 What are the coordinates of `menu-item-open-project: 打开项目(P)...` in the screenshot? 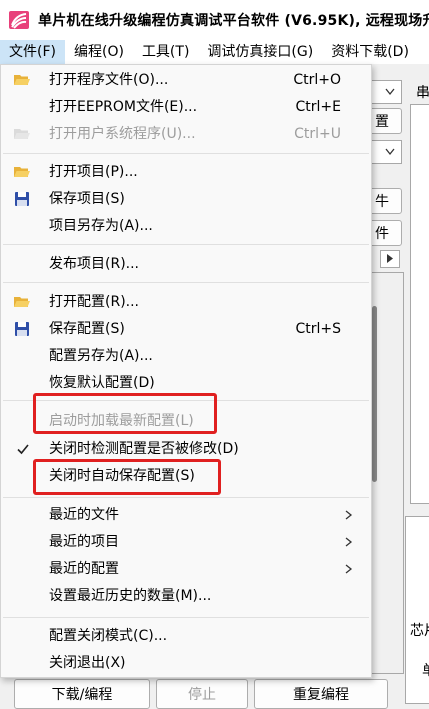 It's located at (186, 172).